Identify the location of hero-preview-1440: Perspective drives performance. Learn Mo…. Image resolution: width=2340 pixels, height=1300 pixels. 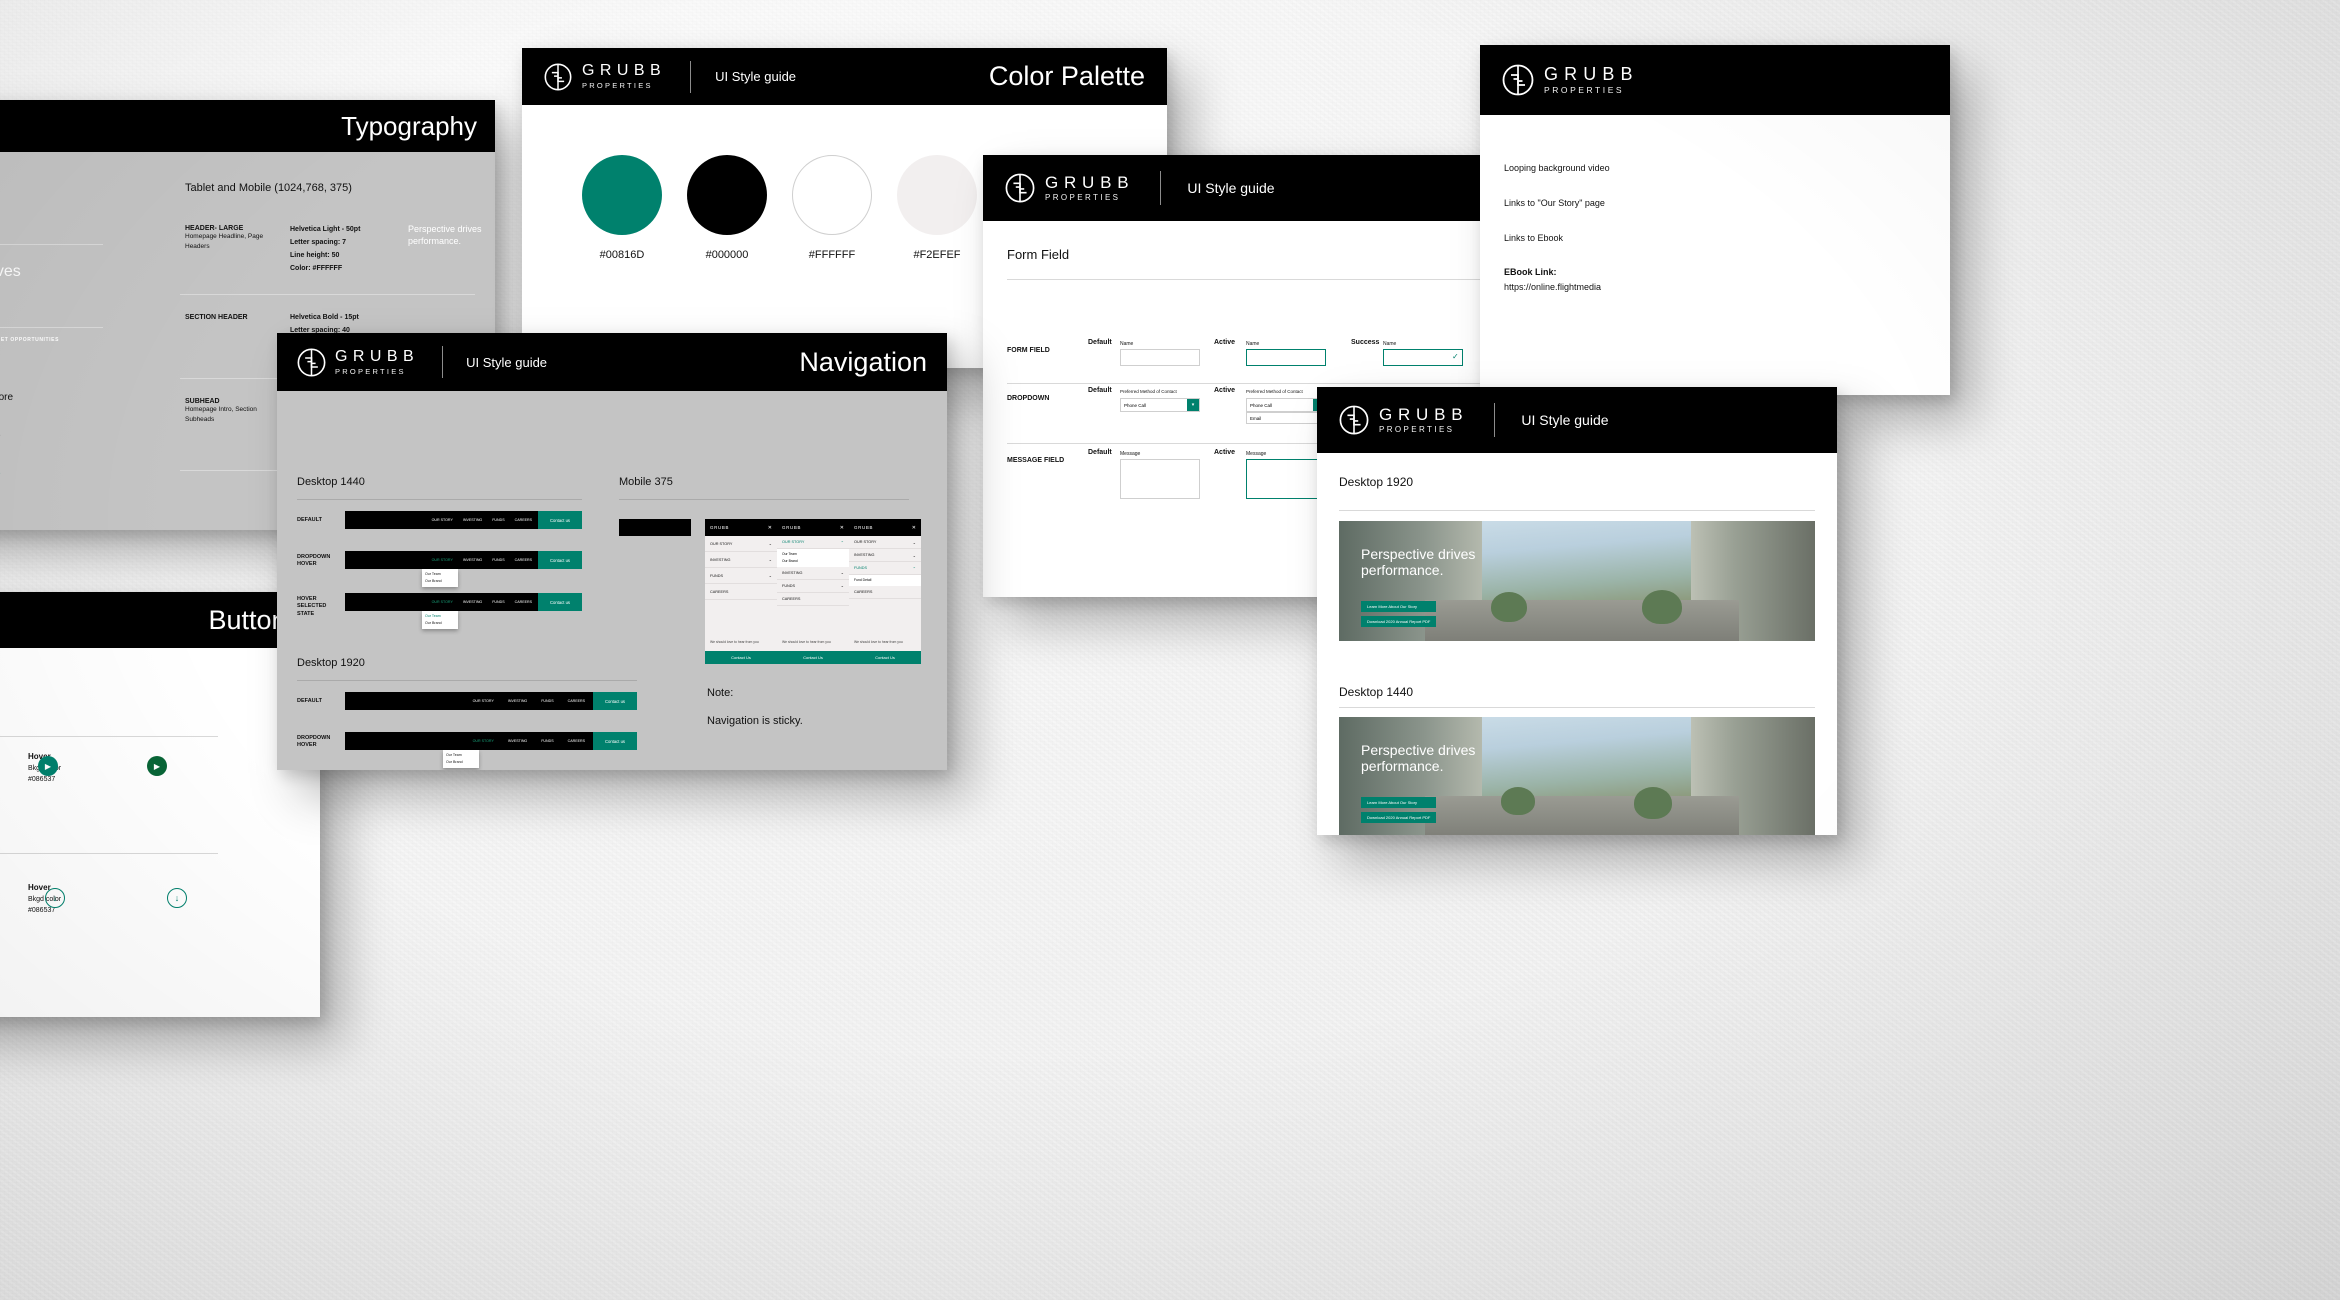
(1577, 776).